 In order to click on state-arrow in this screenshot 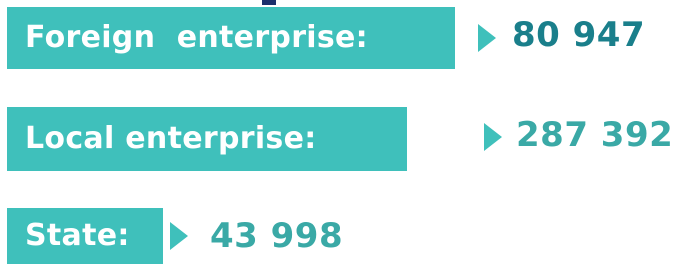, I will do `click(179, 236)`.